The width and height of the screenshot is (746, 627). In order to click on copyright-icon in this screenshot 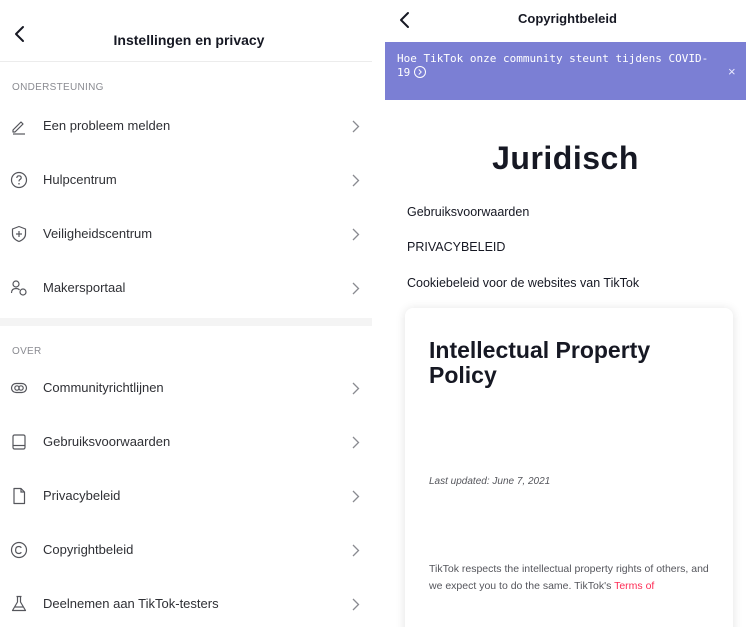, I will do `click(19, 550)`.